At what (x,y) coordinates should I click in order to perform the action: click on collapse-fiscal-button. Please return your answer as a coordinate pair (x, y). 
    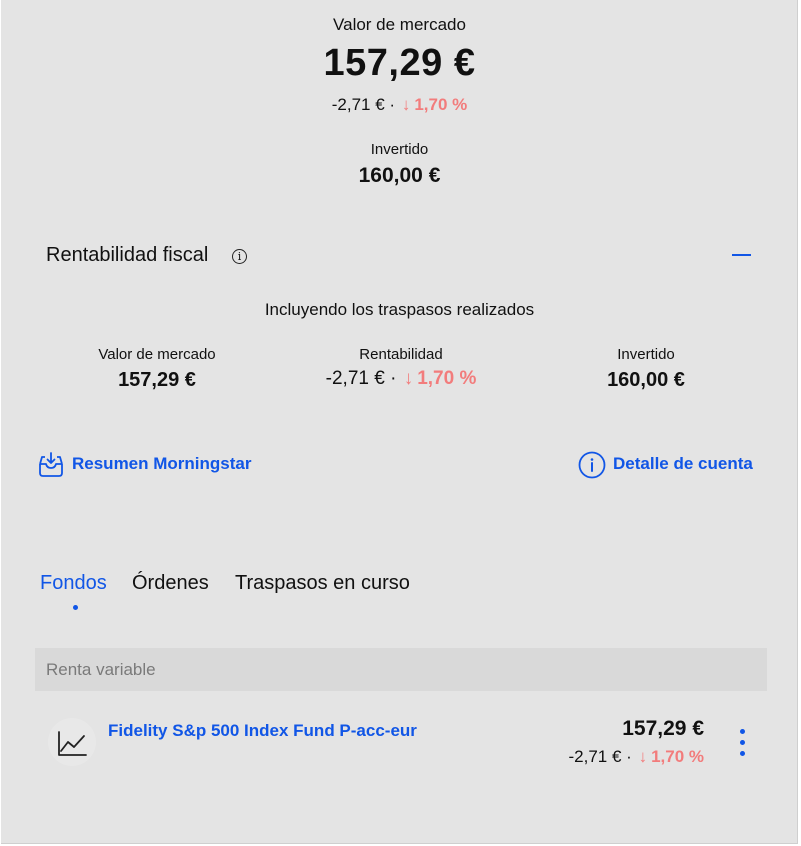
    Looking at the image, I should click on (741, 255).